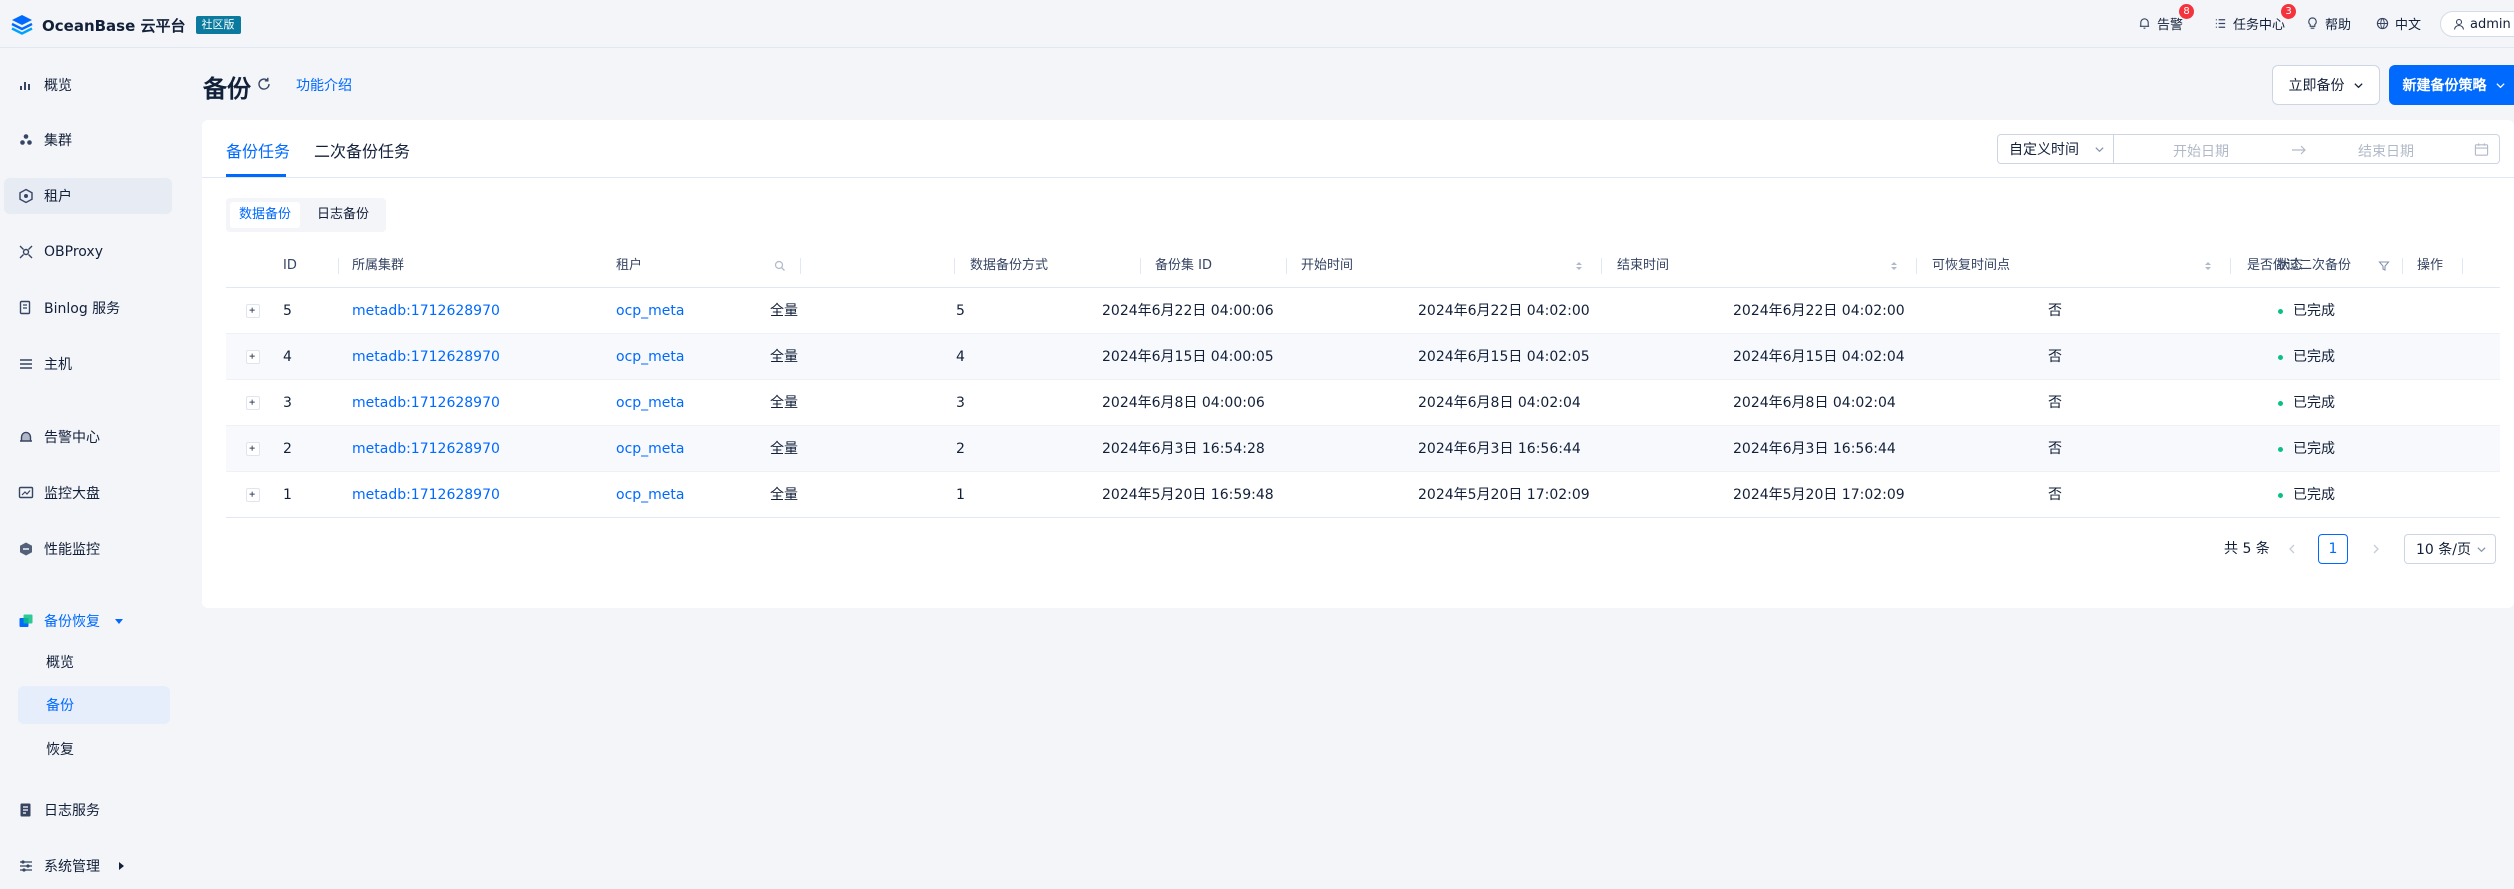 This screenshot has width=2514, height=889. What do you see at coordinates (1327, 266) in the screenshot?
I see `column-header-start-time: 开始时间` at bounding box center [1327, 266].